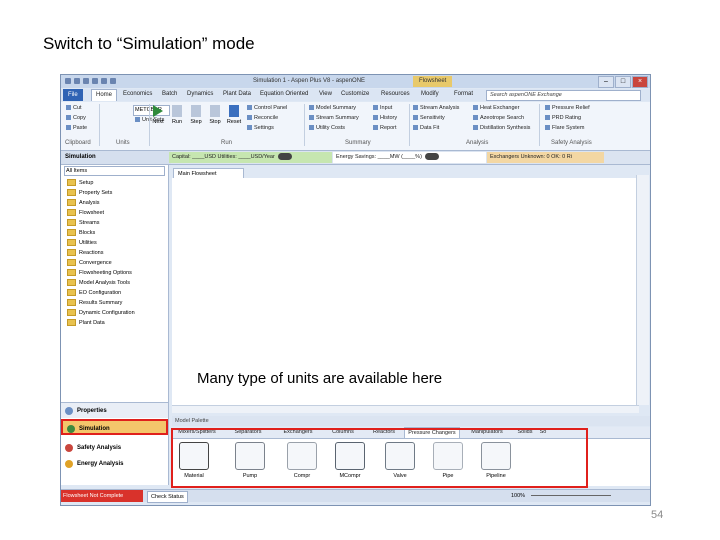  I want to click on reset-icon, so click(113, 81).